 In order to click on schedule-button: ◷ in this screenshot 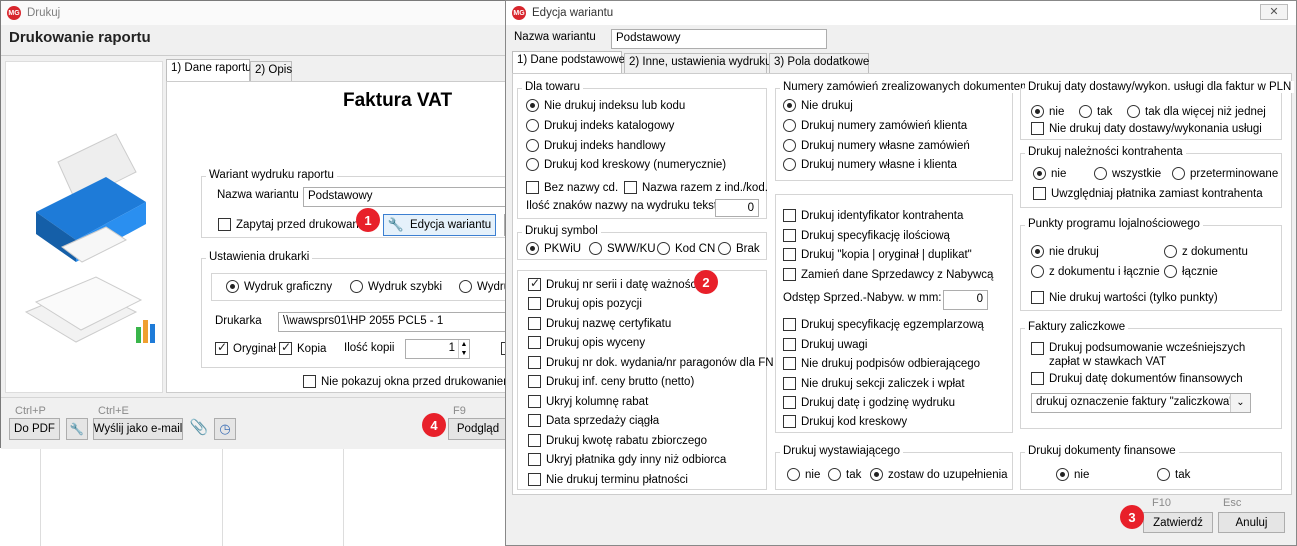, I will do `click(225, 429)`.